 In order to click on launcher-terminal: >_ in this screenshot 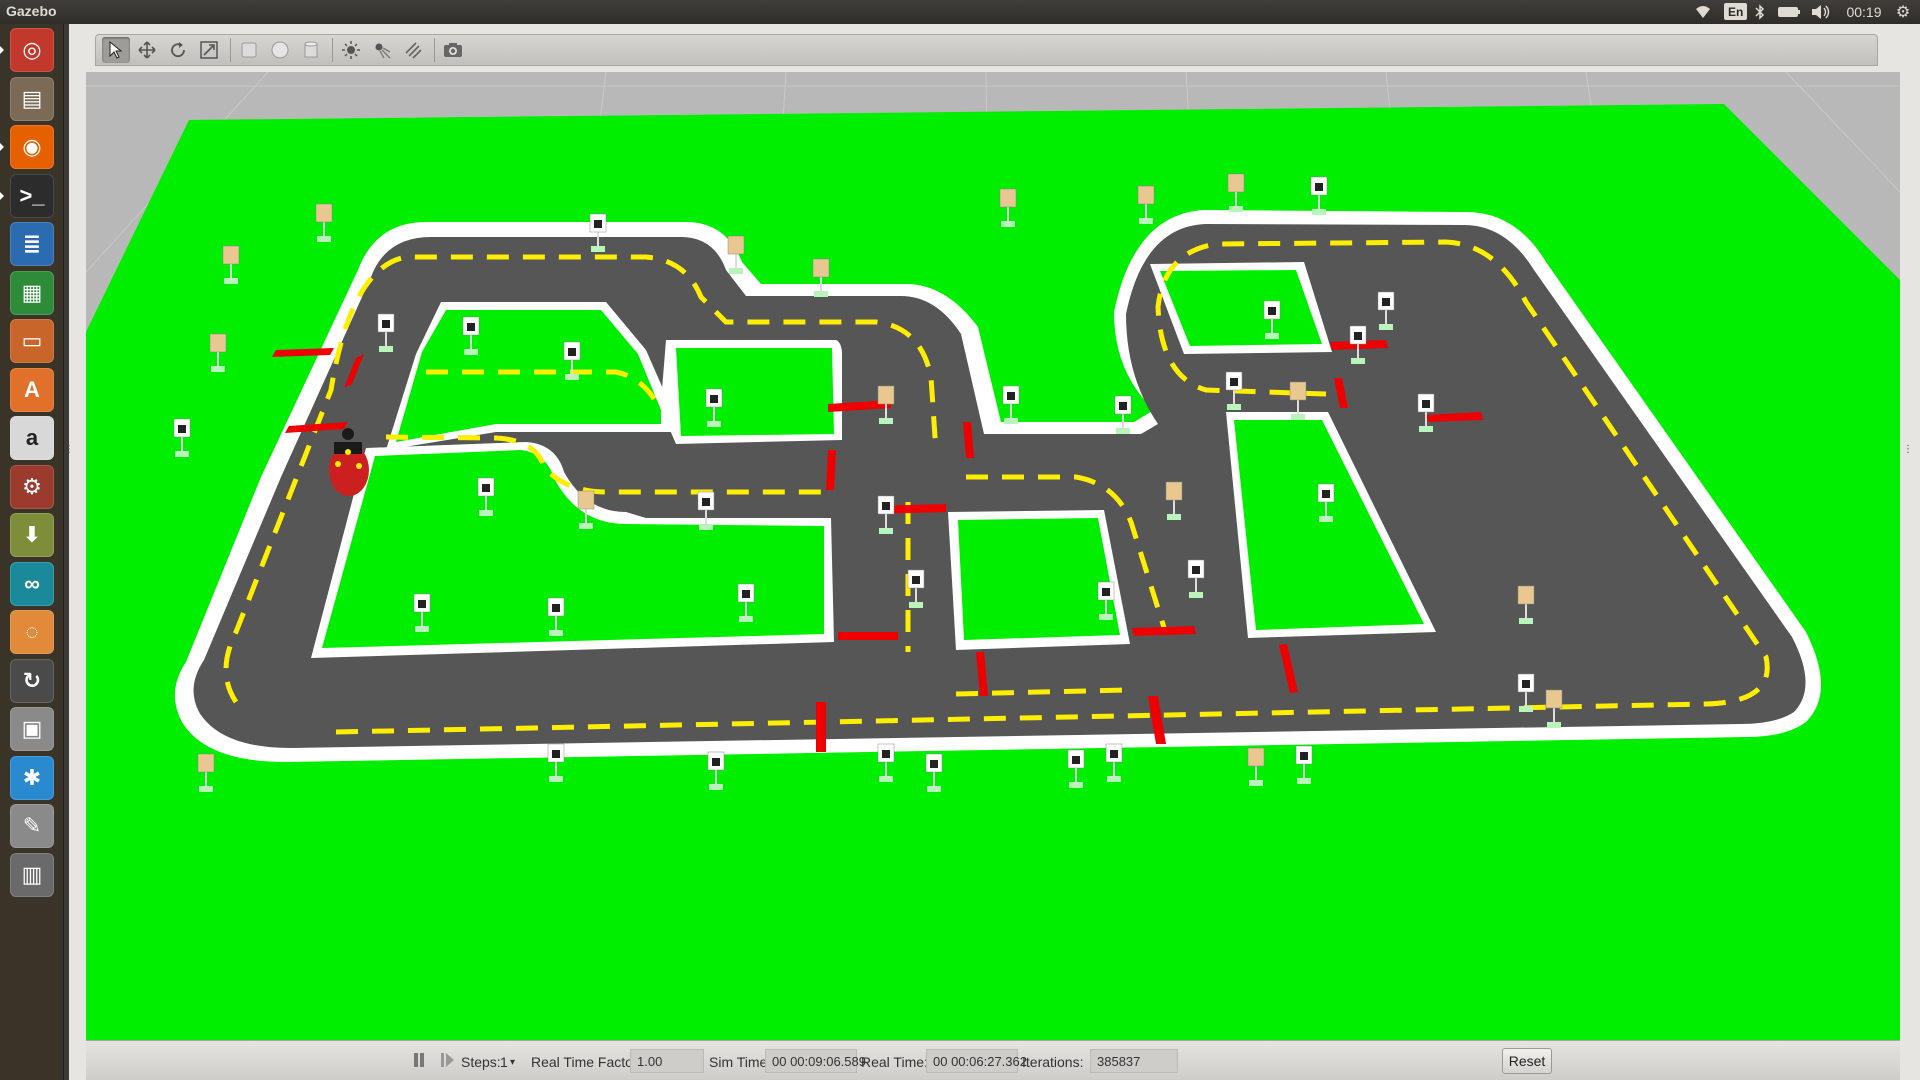, I will do `click(32, 195)`.